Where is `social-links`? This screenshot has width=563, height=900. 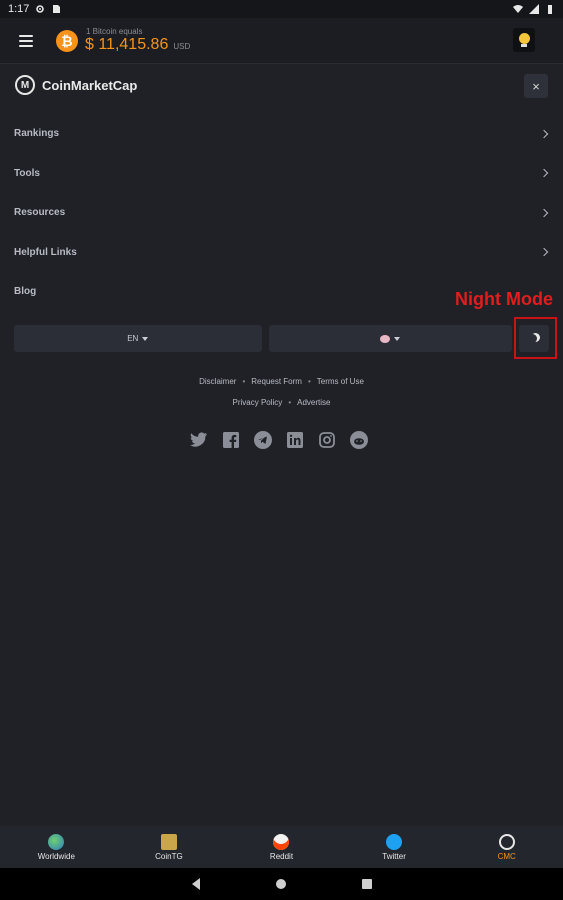
social-links is located at coordinates (279, 440).